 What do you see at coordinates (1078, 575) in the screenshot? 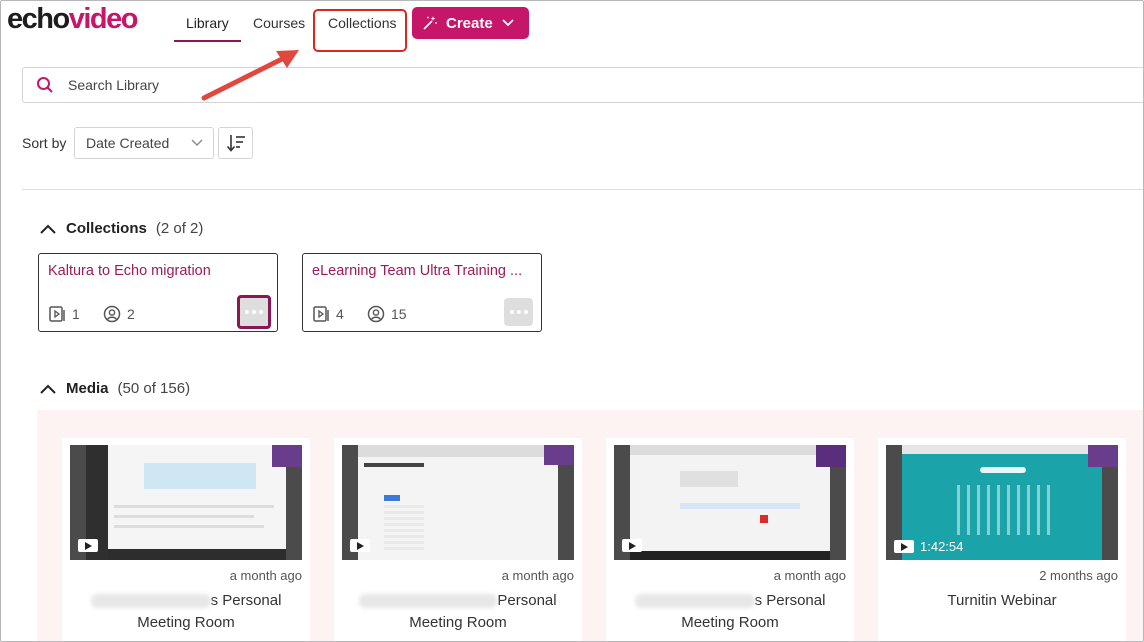
I see `media-date: 2 months ago` at bounding box center [1078, 575].